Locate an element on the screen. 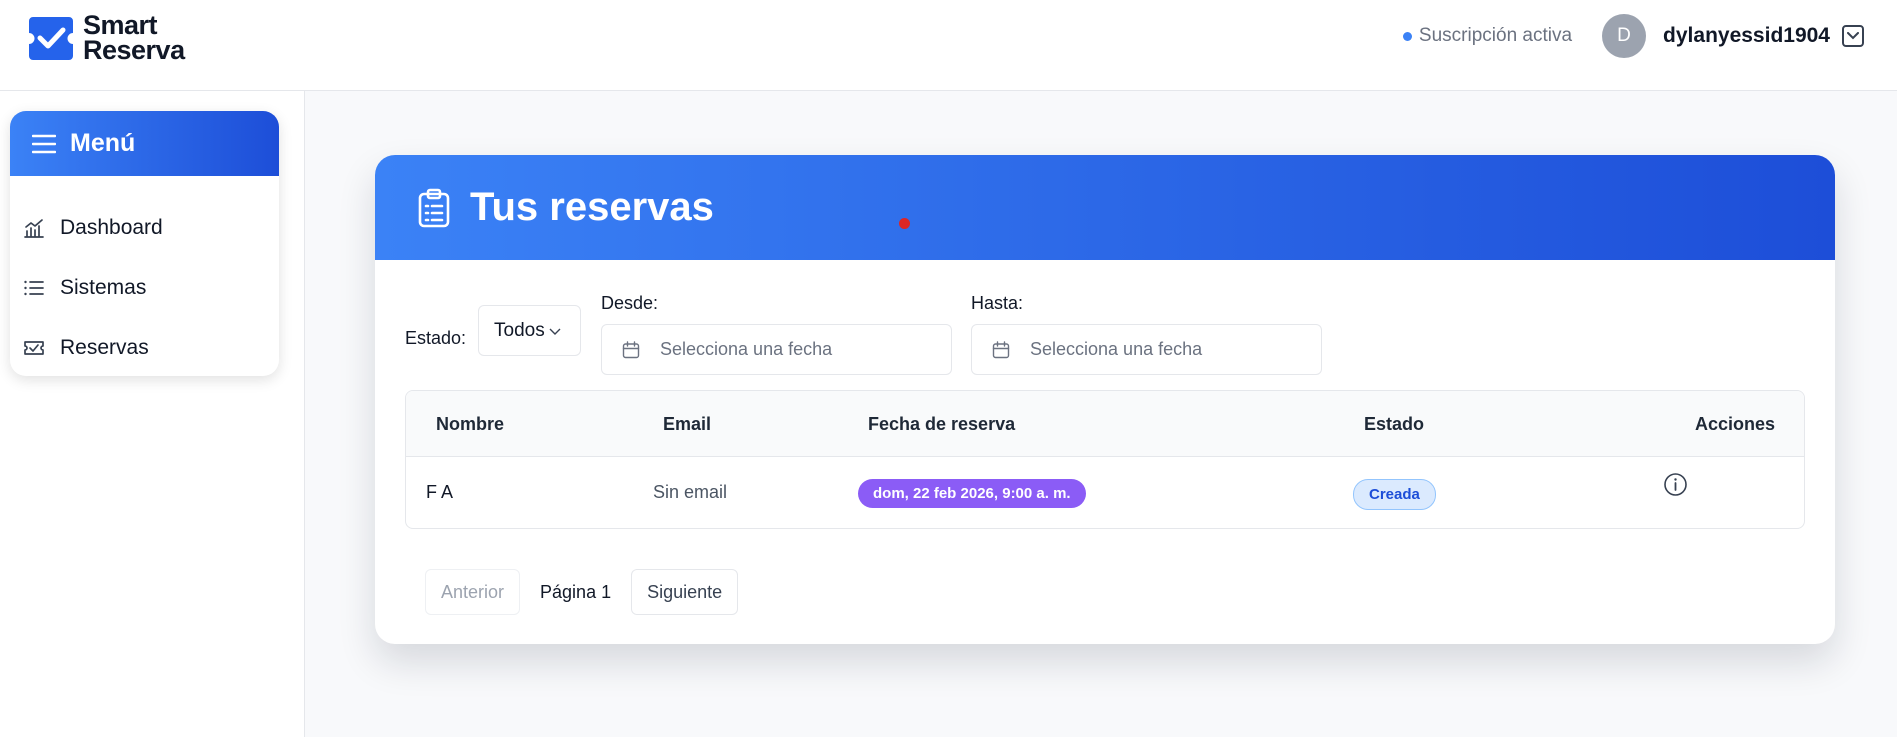 Image resolution: width=1897 pixels, height=737 pixels. menu-title: Menú is located at coordinates (103, 143).